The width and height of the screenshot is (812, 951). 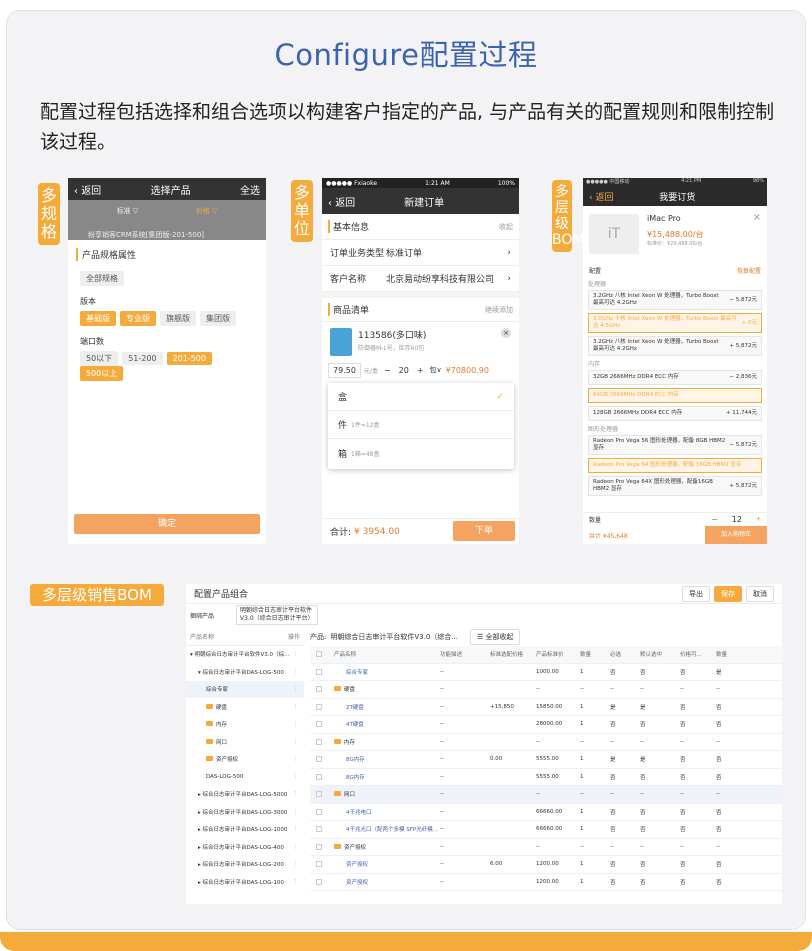 I want to click on unit-option-piece: 件 1件=12盒, so click(x=421, y=425).